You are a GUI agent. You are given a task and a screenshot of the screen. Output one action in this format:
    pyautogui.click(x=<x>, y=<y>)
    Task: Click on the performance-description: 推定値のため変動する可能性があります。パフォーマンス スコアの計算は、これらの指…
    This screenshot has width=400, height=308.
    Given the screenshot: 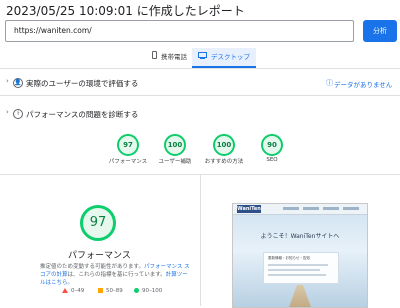 What is the action you would take?
    pyautogui.click(x=116, y=275)
    